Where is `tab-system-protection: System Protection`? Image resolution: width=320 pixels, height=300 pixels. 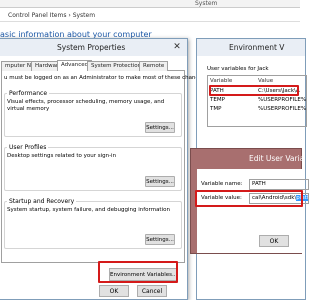
tab-system-protection: System Protection is located at coordinates (116, 66).